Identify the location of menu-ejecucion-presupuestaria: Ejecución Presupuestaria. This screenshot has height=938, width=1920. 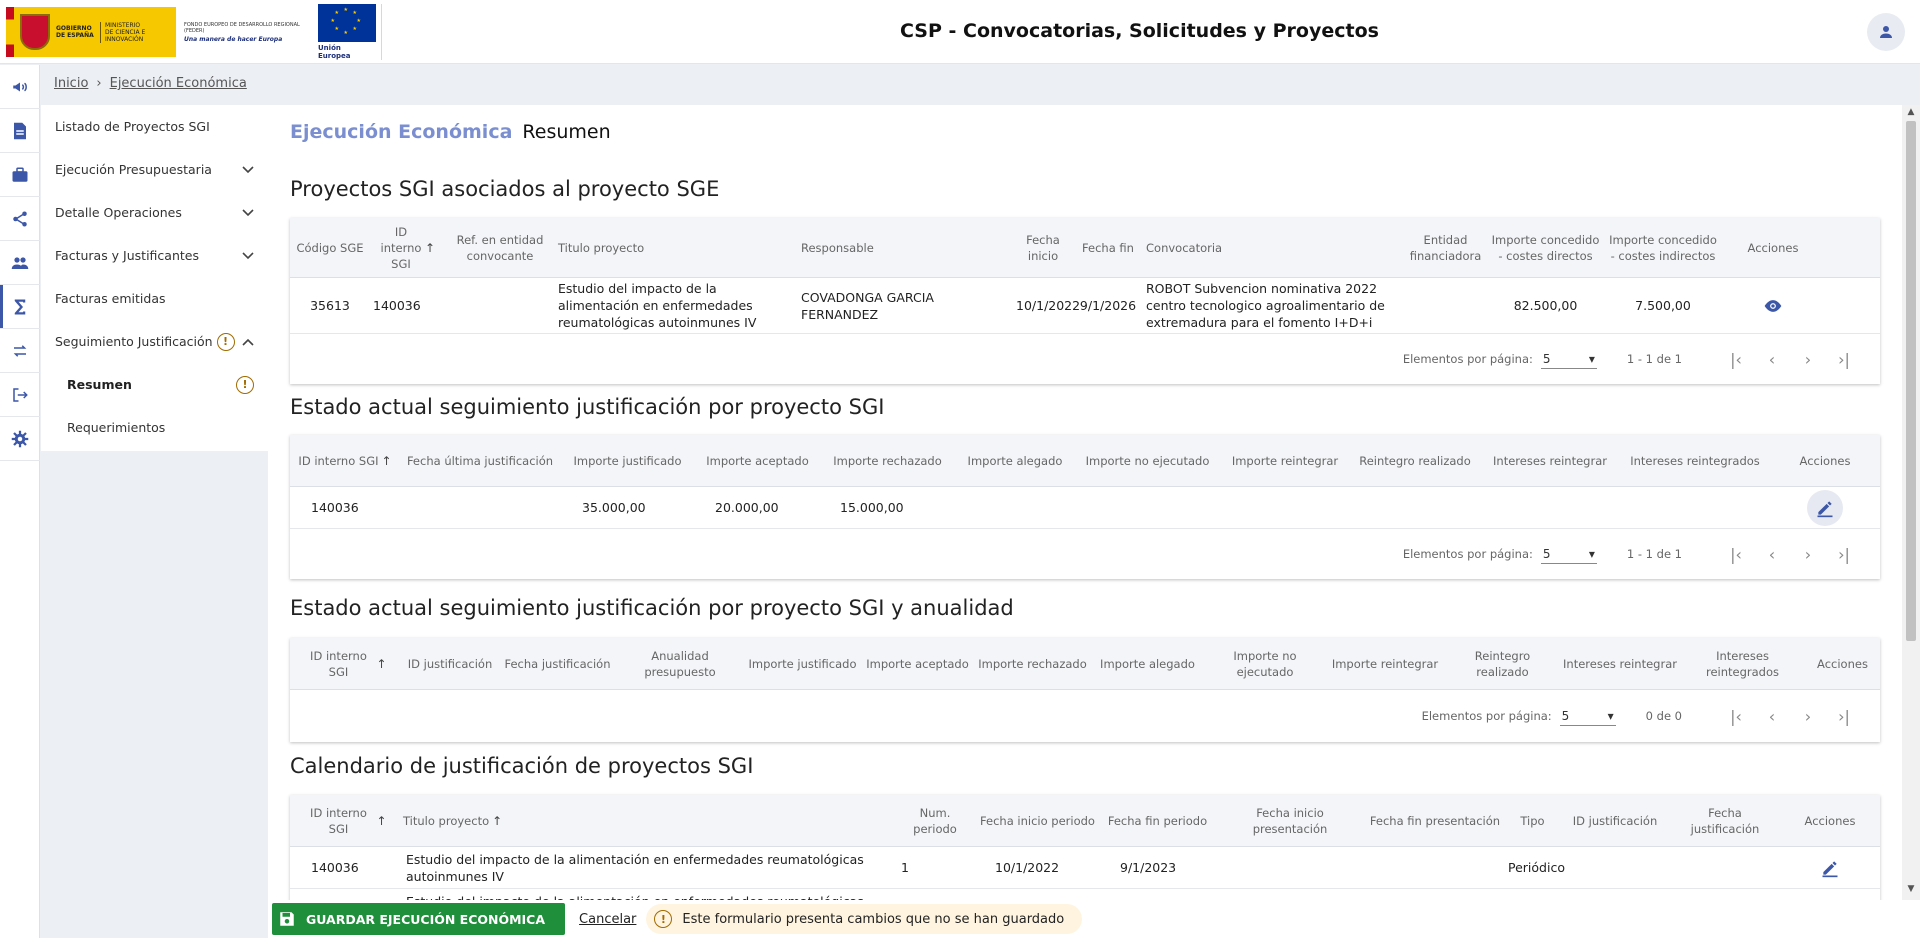
(154, 169).